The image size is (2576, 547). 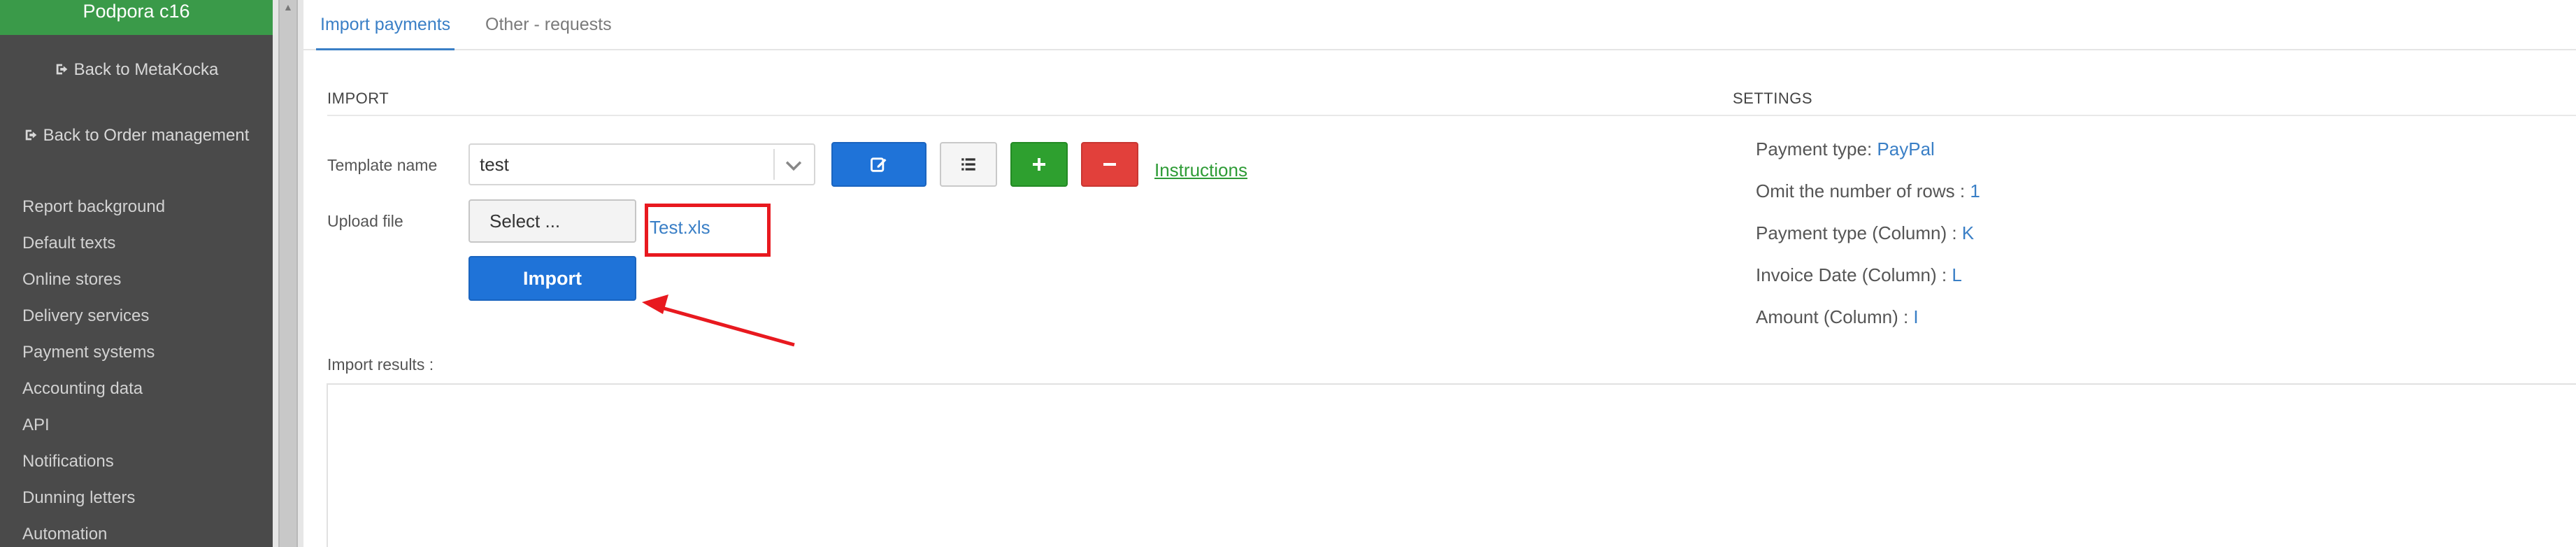 What do you see at coordinates (1835, 316) in the screenshot?
I see `settings-label: Amount (Column) :` at bounding box center [1835, 316].